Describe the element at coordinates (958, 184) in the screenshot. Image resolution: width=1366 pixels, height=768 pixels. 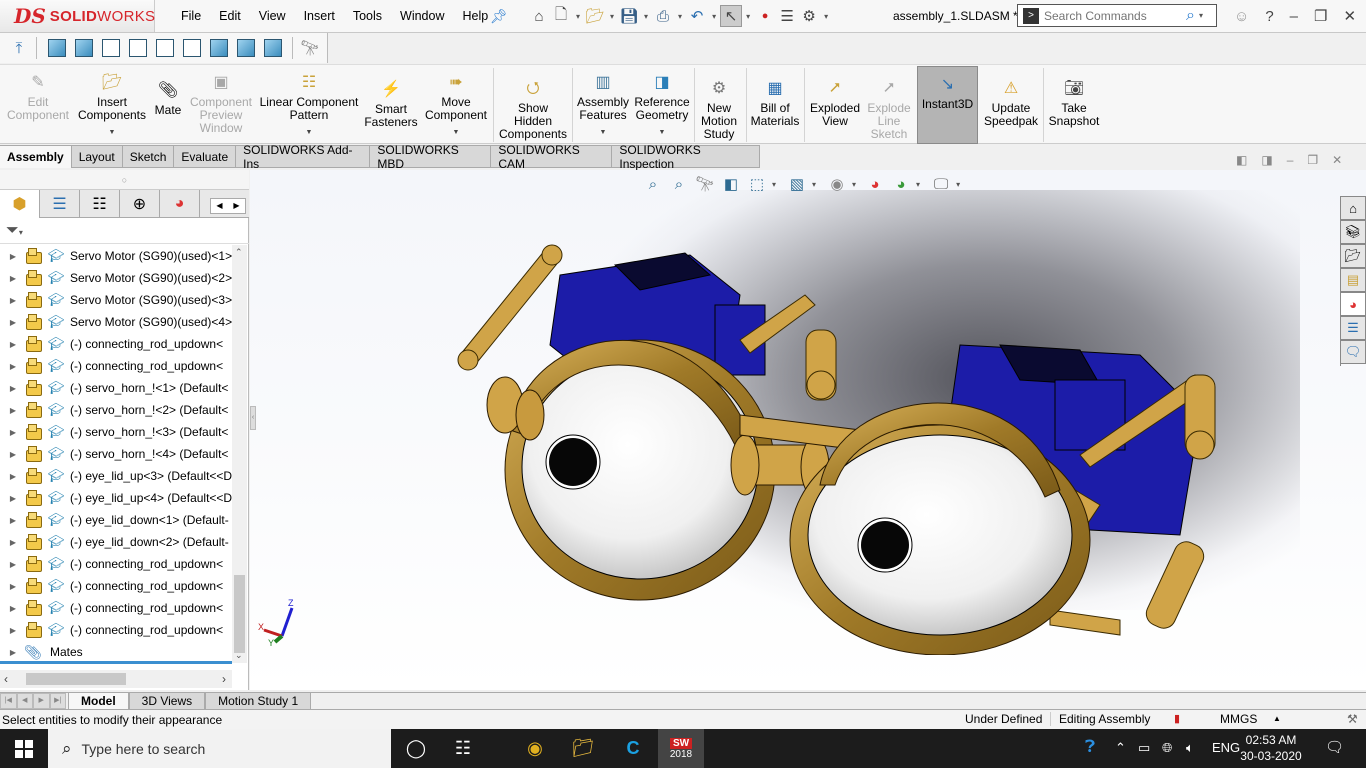
I see `view-settings-dropdown: ▾` at that location.